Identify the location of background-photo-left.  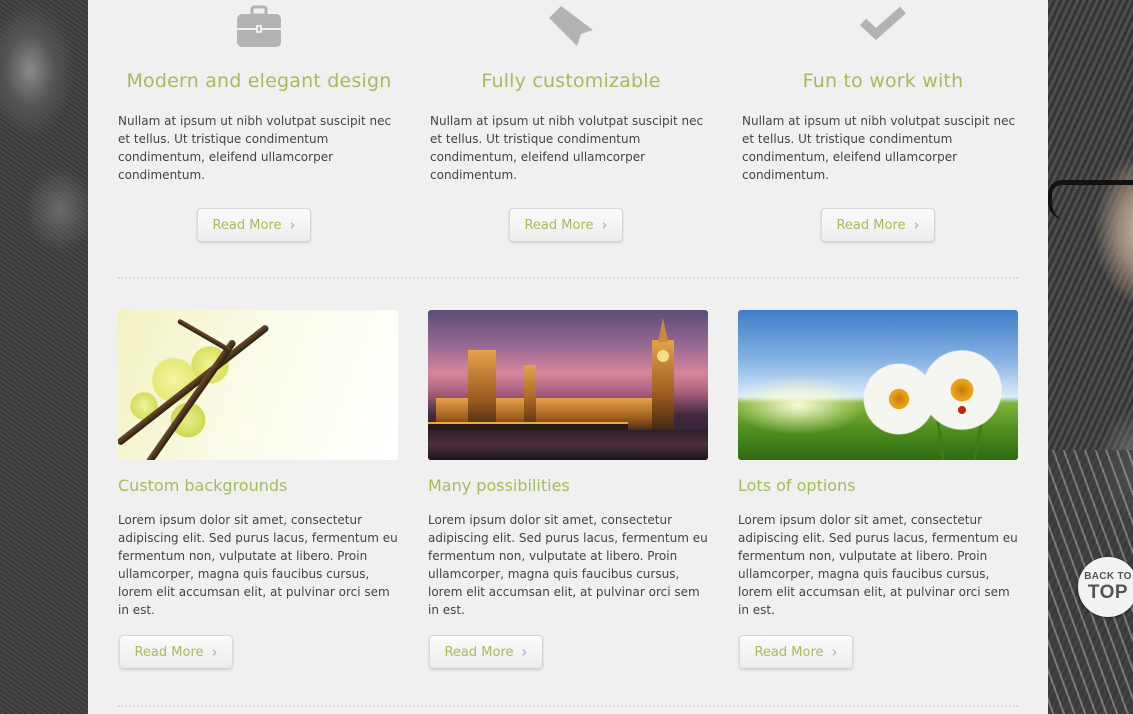
(44, 357).